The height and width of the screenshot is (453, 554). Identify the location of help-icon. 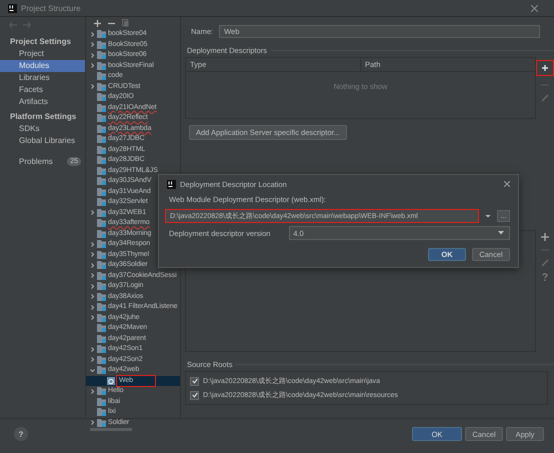
(545, 277).